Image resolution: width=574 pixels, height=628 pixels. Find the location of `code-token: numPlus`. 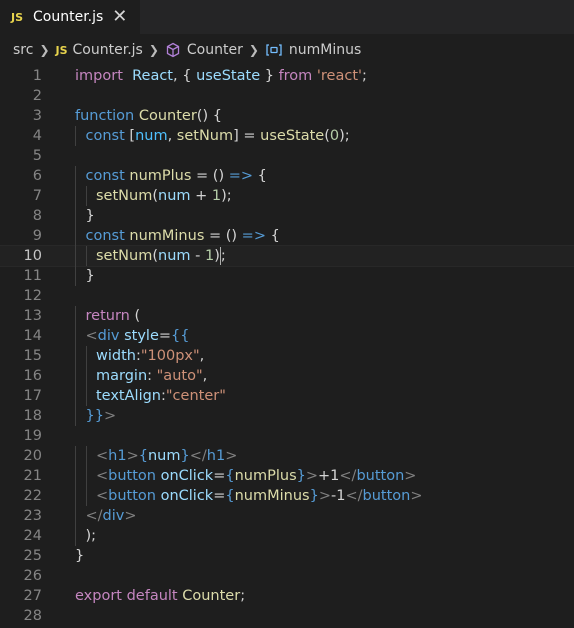

code-token: numPlus is located at coordinates (265, 476).